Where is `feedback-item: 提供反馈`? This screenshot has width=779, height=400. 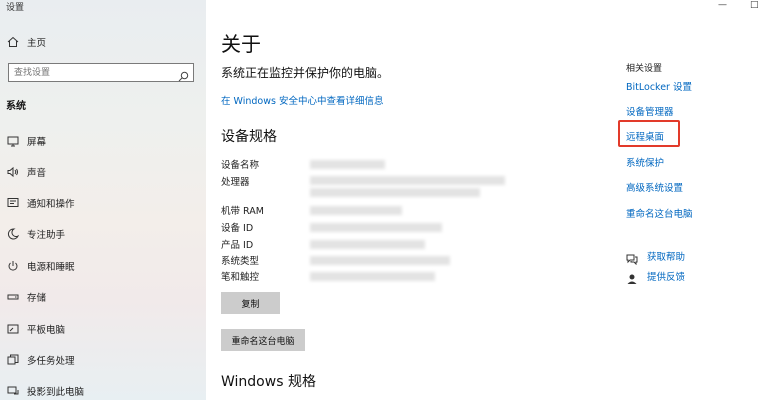
feedback-item: 提供反馈 is located at coordinates (655, 276).